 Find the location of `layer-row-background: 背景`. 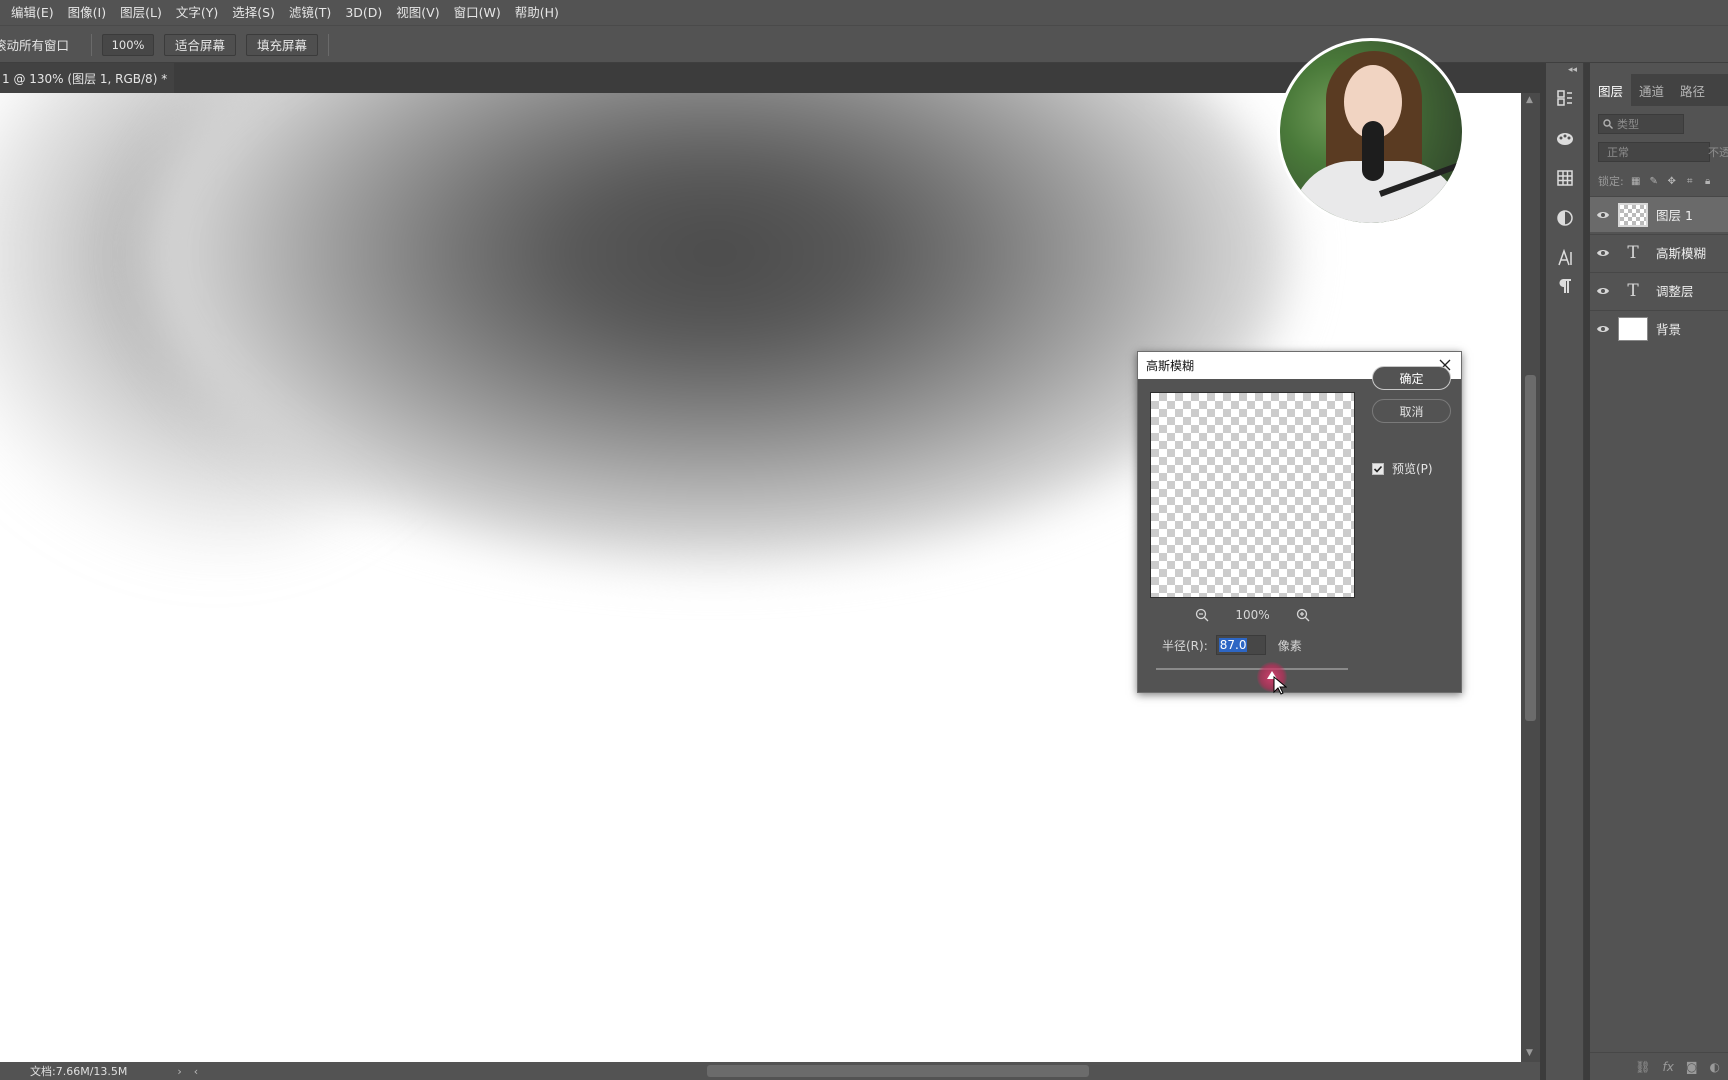

layer-row-background: 背景 is located at coordinates (1659, 328).